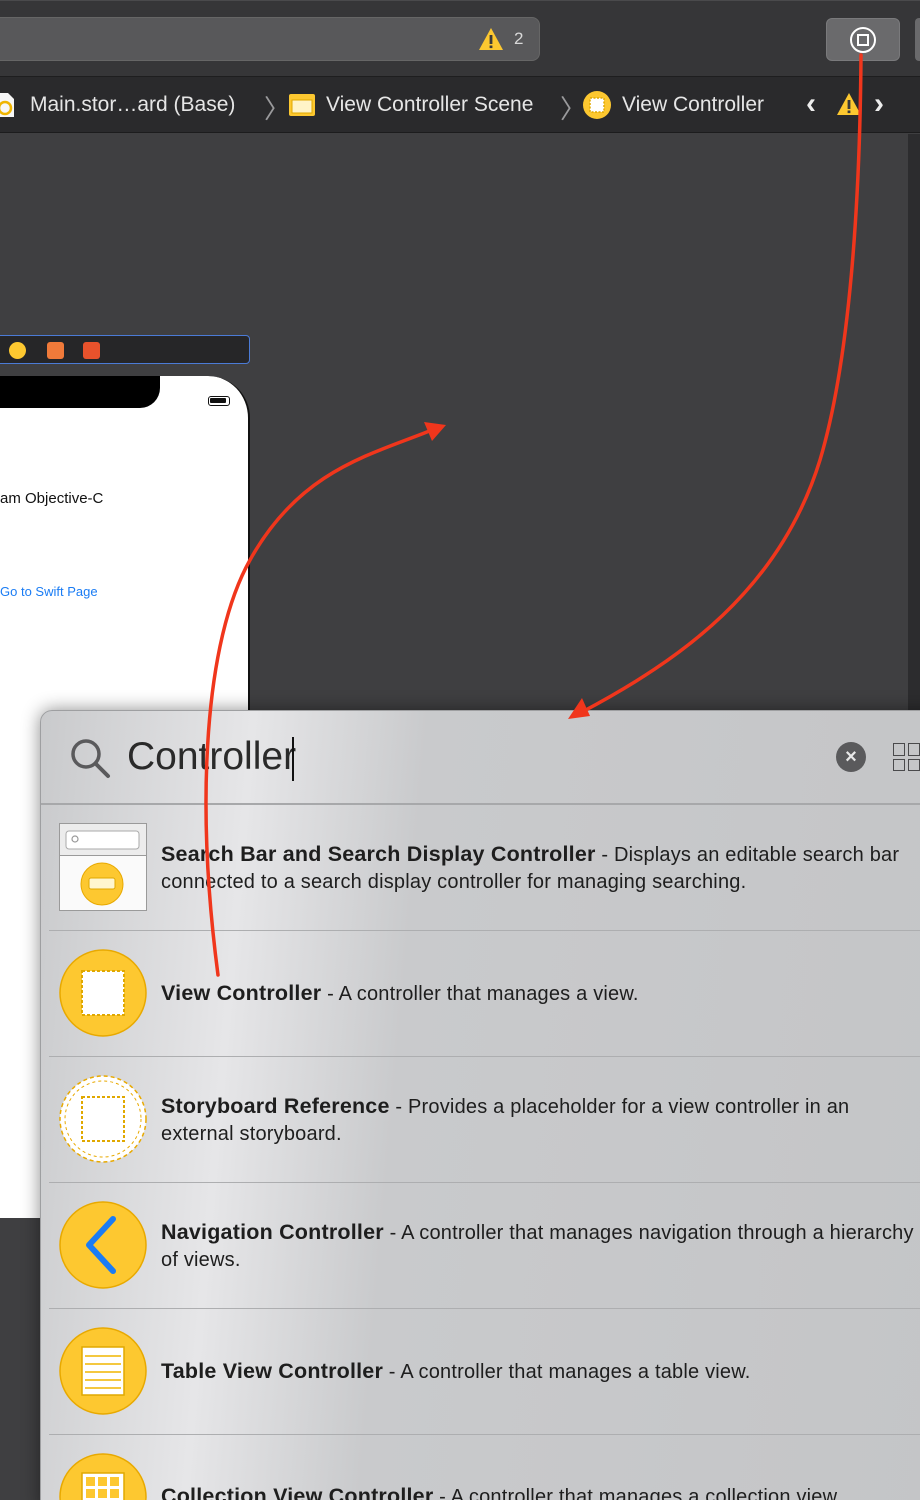  Describe the element at coordinates (378, 853) in the screenshot. I see `library-item-title: Search Bar and Search Display Controller` at that location.